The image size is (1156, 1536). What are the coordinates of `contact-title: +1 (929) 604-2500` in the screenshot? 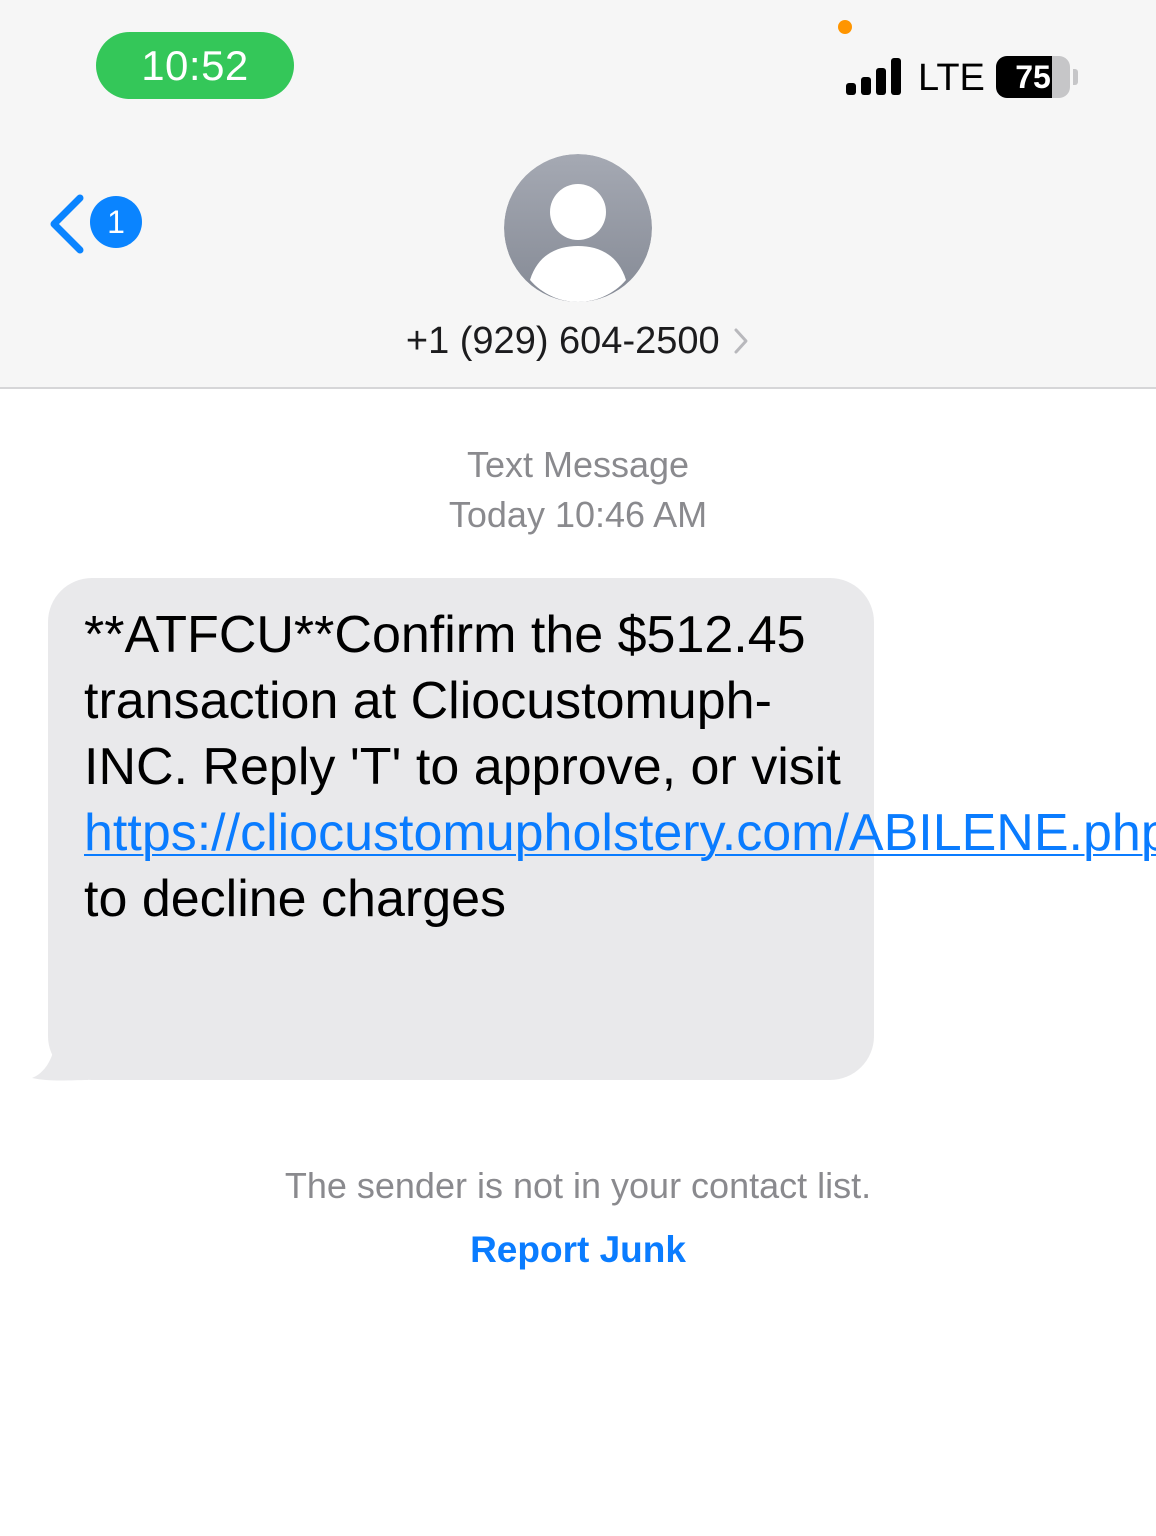 It's located at (578, 341).